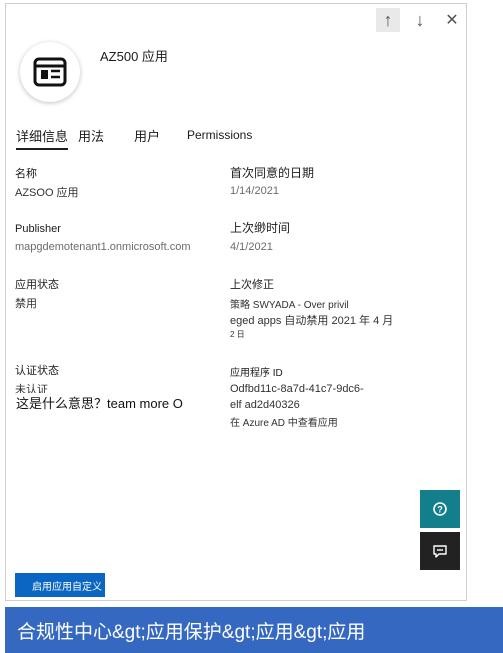  Describe the element at coordinates (147, 135) in the screenshot. I see `tab-users: 用户` at that location.